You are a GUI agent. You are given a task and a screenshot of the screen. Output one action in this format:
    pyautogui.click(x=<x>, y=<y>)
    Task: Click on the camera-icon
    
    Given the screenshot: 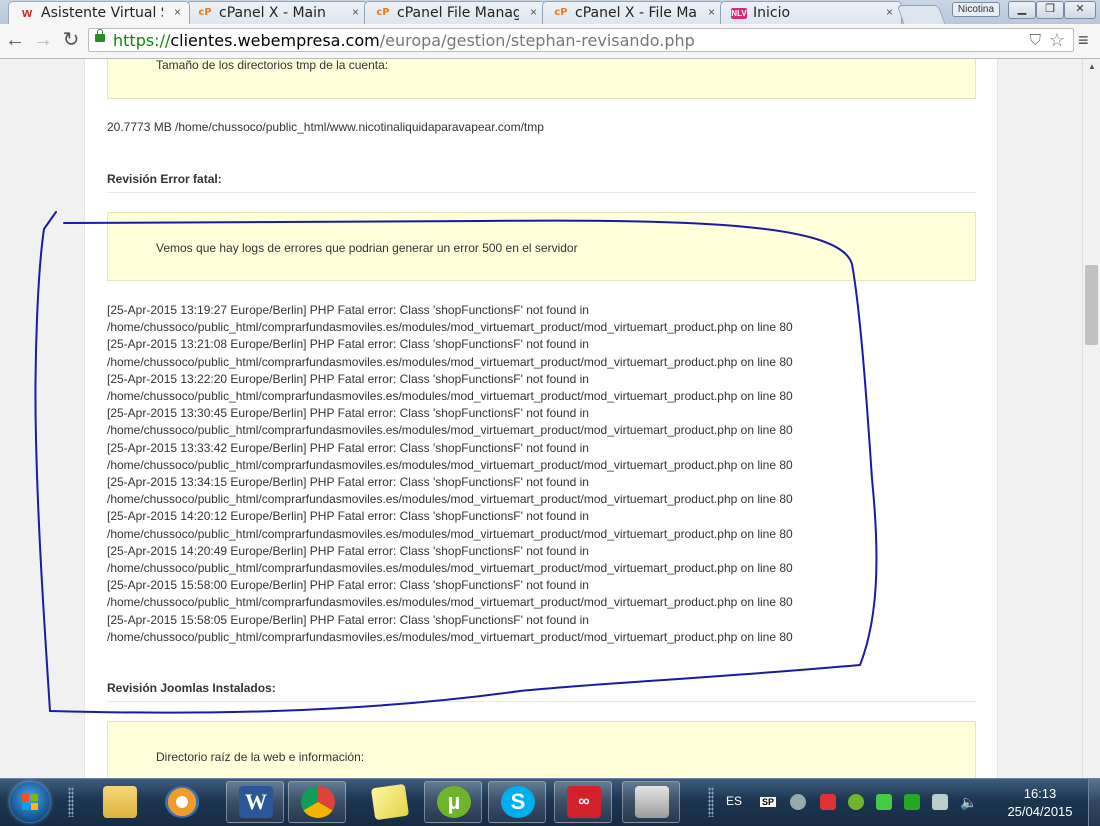 What is the action you would take?
    pyautogui.click(x=652, y=802)
    